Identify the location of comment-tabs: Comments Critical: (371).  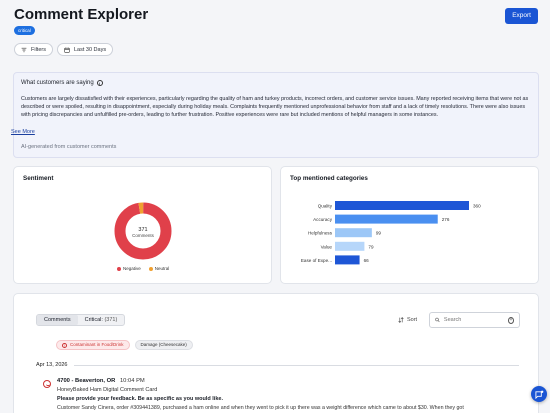
(81, 320).